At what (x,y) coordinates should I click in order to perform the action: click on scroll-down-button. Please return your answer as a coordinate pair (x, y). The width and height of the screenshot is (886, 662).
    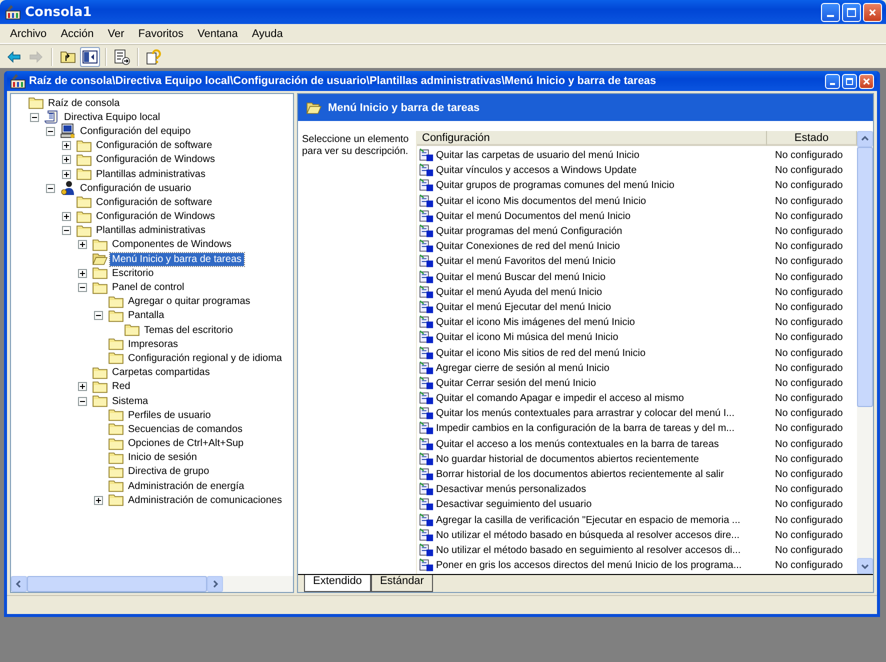
    Looking at the image, I should click on (865, 566).